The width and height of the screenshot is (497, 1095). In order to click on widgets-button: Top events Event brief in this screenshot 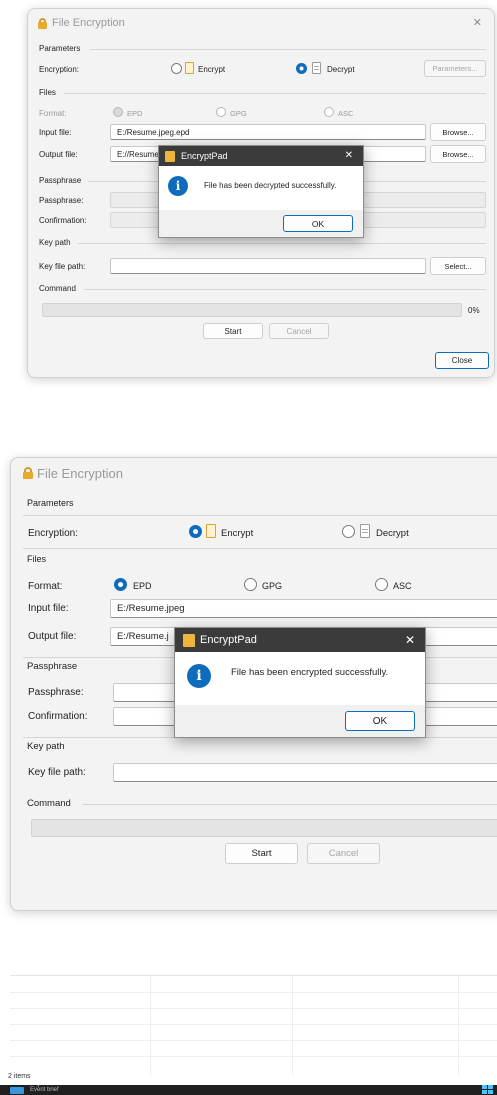, I will do `click(68, 1087)`.